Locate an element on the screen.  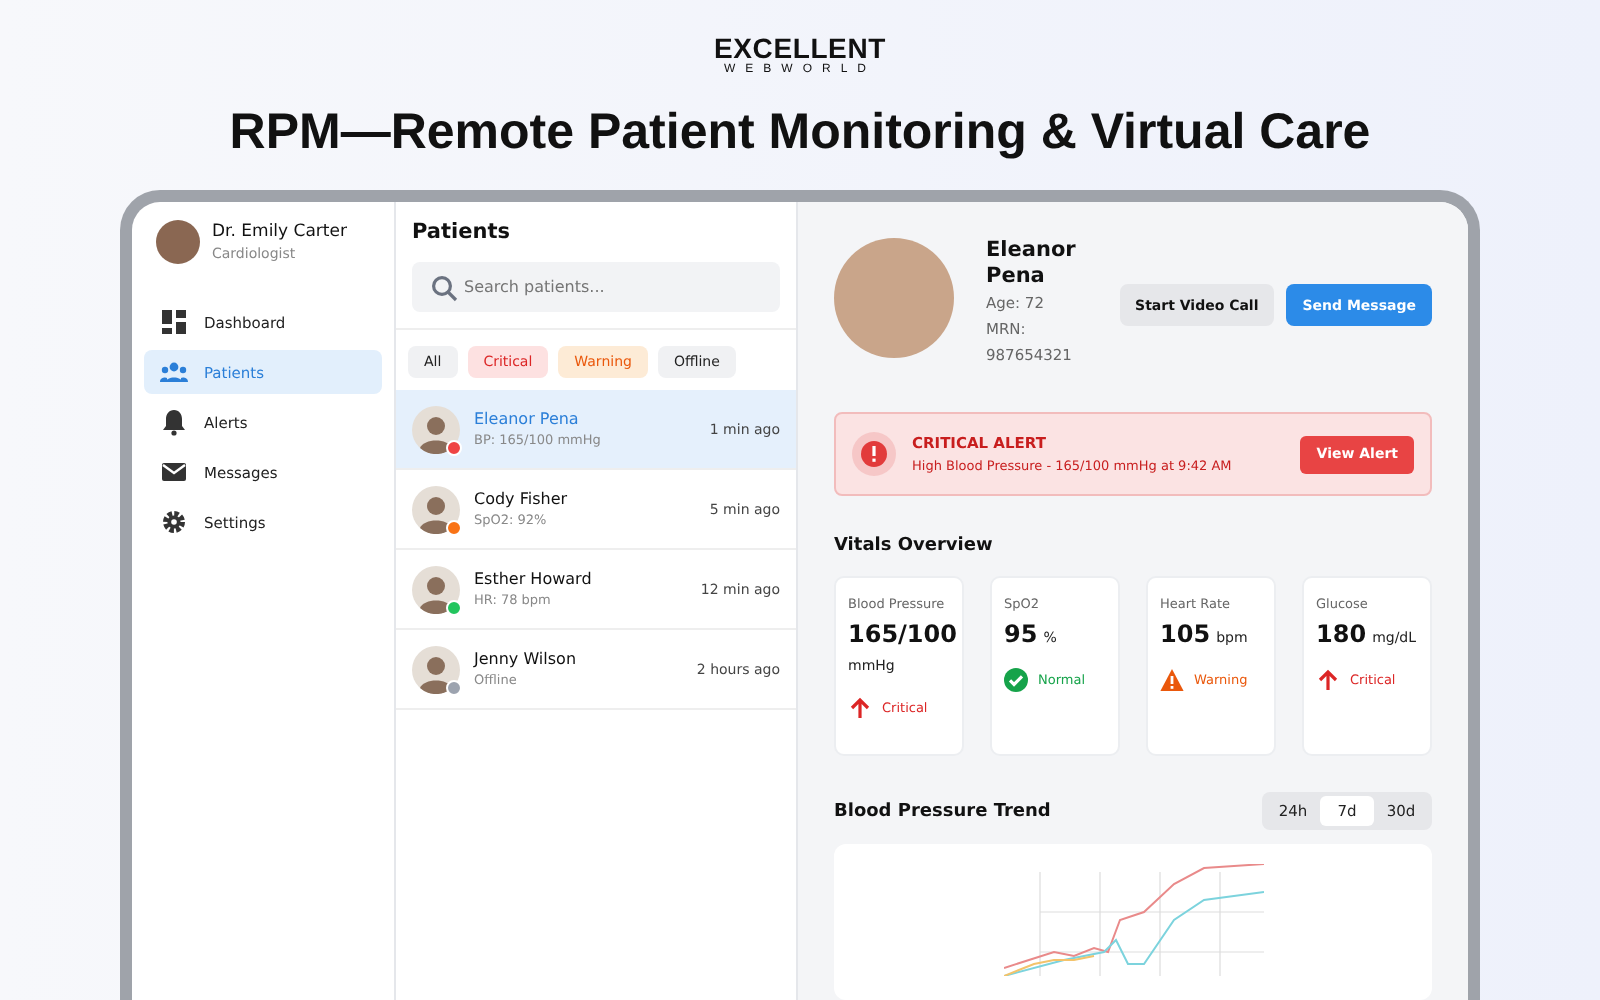
alert-icon is located at coordinates (874, 454).